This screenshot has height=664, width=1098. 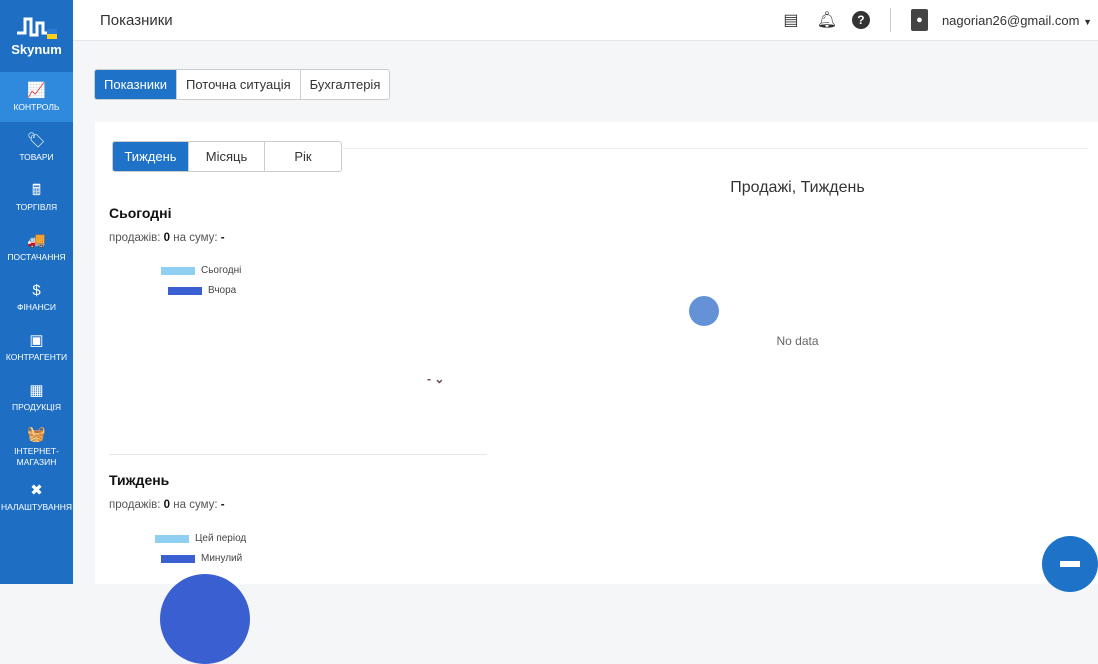 I want to click on tab-accounting: Бухгалтерія, so click(x=345, y=84).